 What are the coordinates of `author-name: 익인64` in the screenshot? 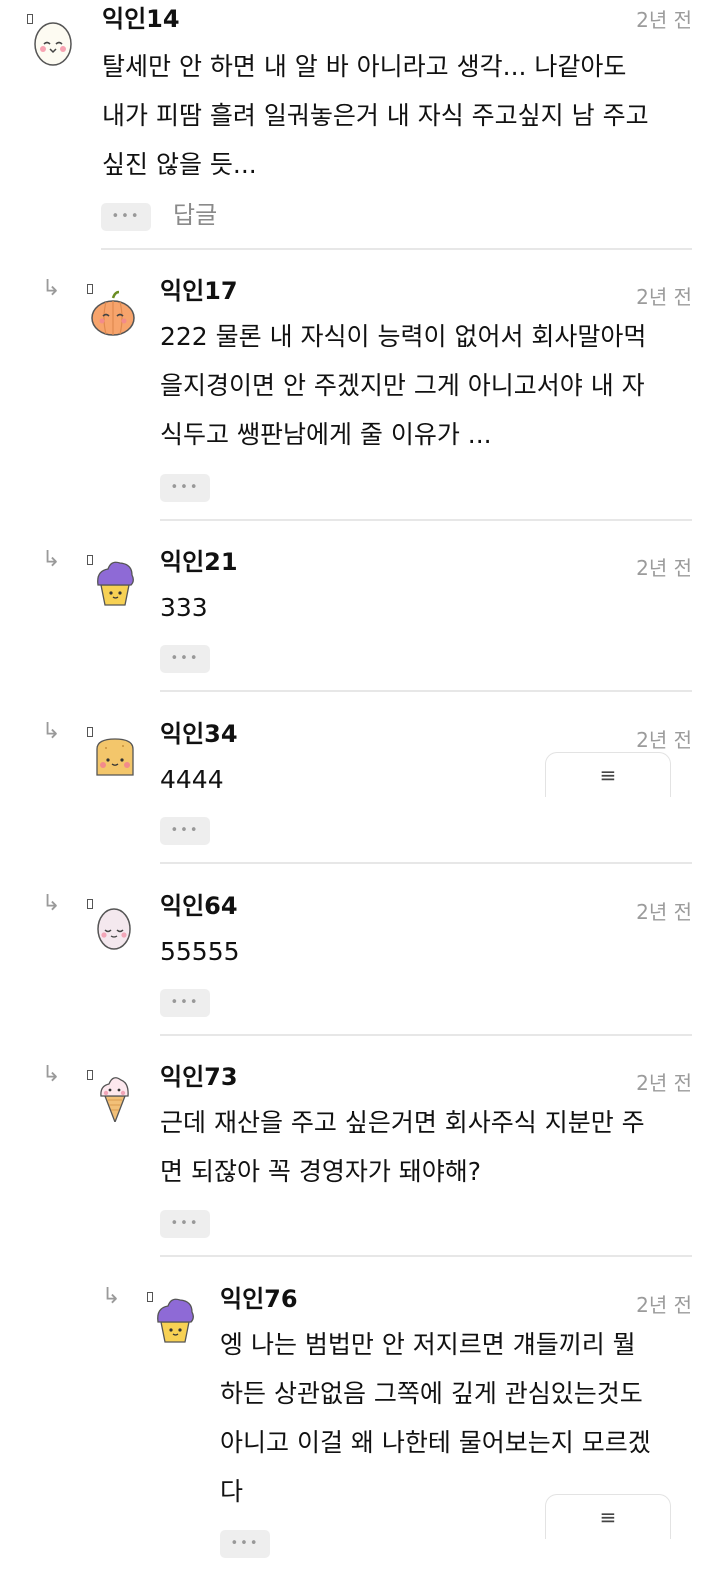 It's located at (199, 906).